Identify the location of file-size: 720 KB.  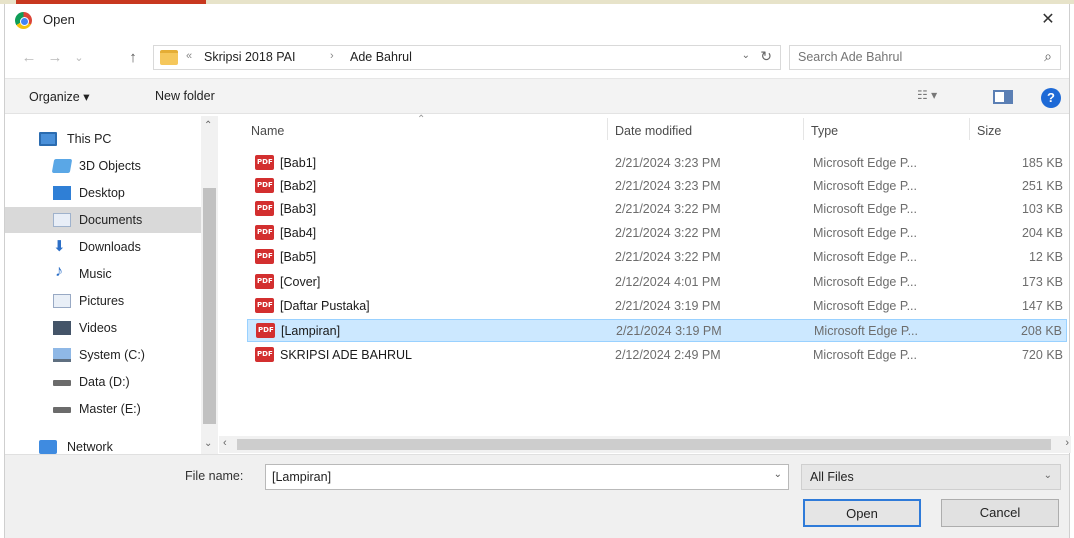
(1042, 355).